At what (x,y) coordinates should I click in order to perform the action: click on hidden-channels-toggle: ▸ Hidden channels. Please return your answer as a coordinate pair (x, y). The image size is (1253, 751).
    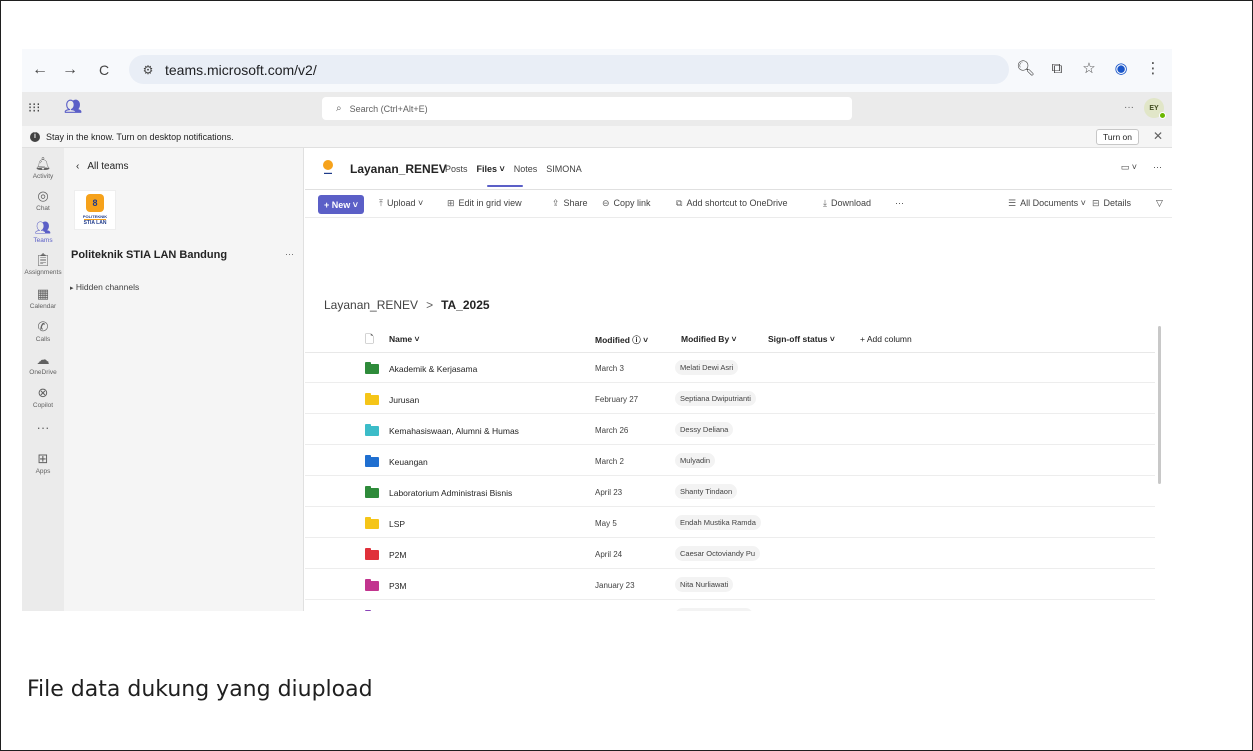
    Looking at the image, I should click on (104, 287).